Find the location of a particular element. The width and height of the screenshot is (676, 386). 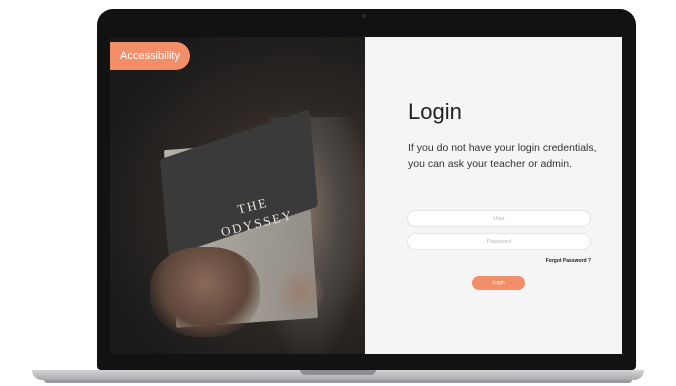

login-title: Login is located at coordinates (435, 111).